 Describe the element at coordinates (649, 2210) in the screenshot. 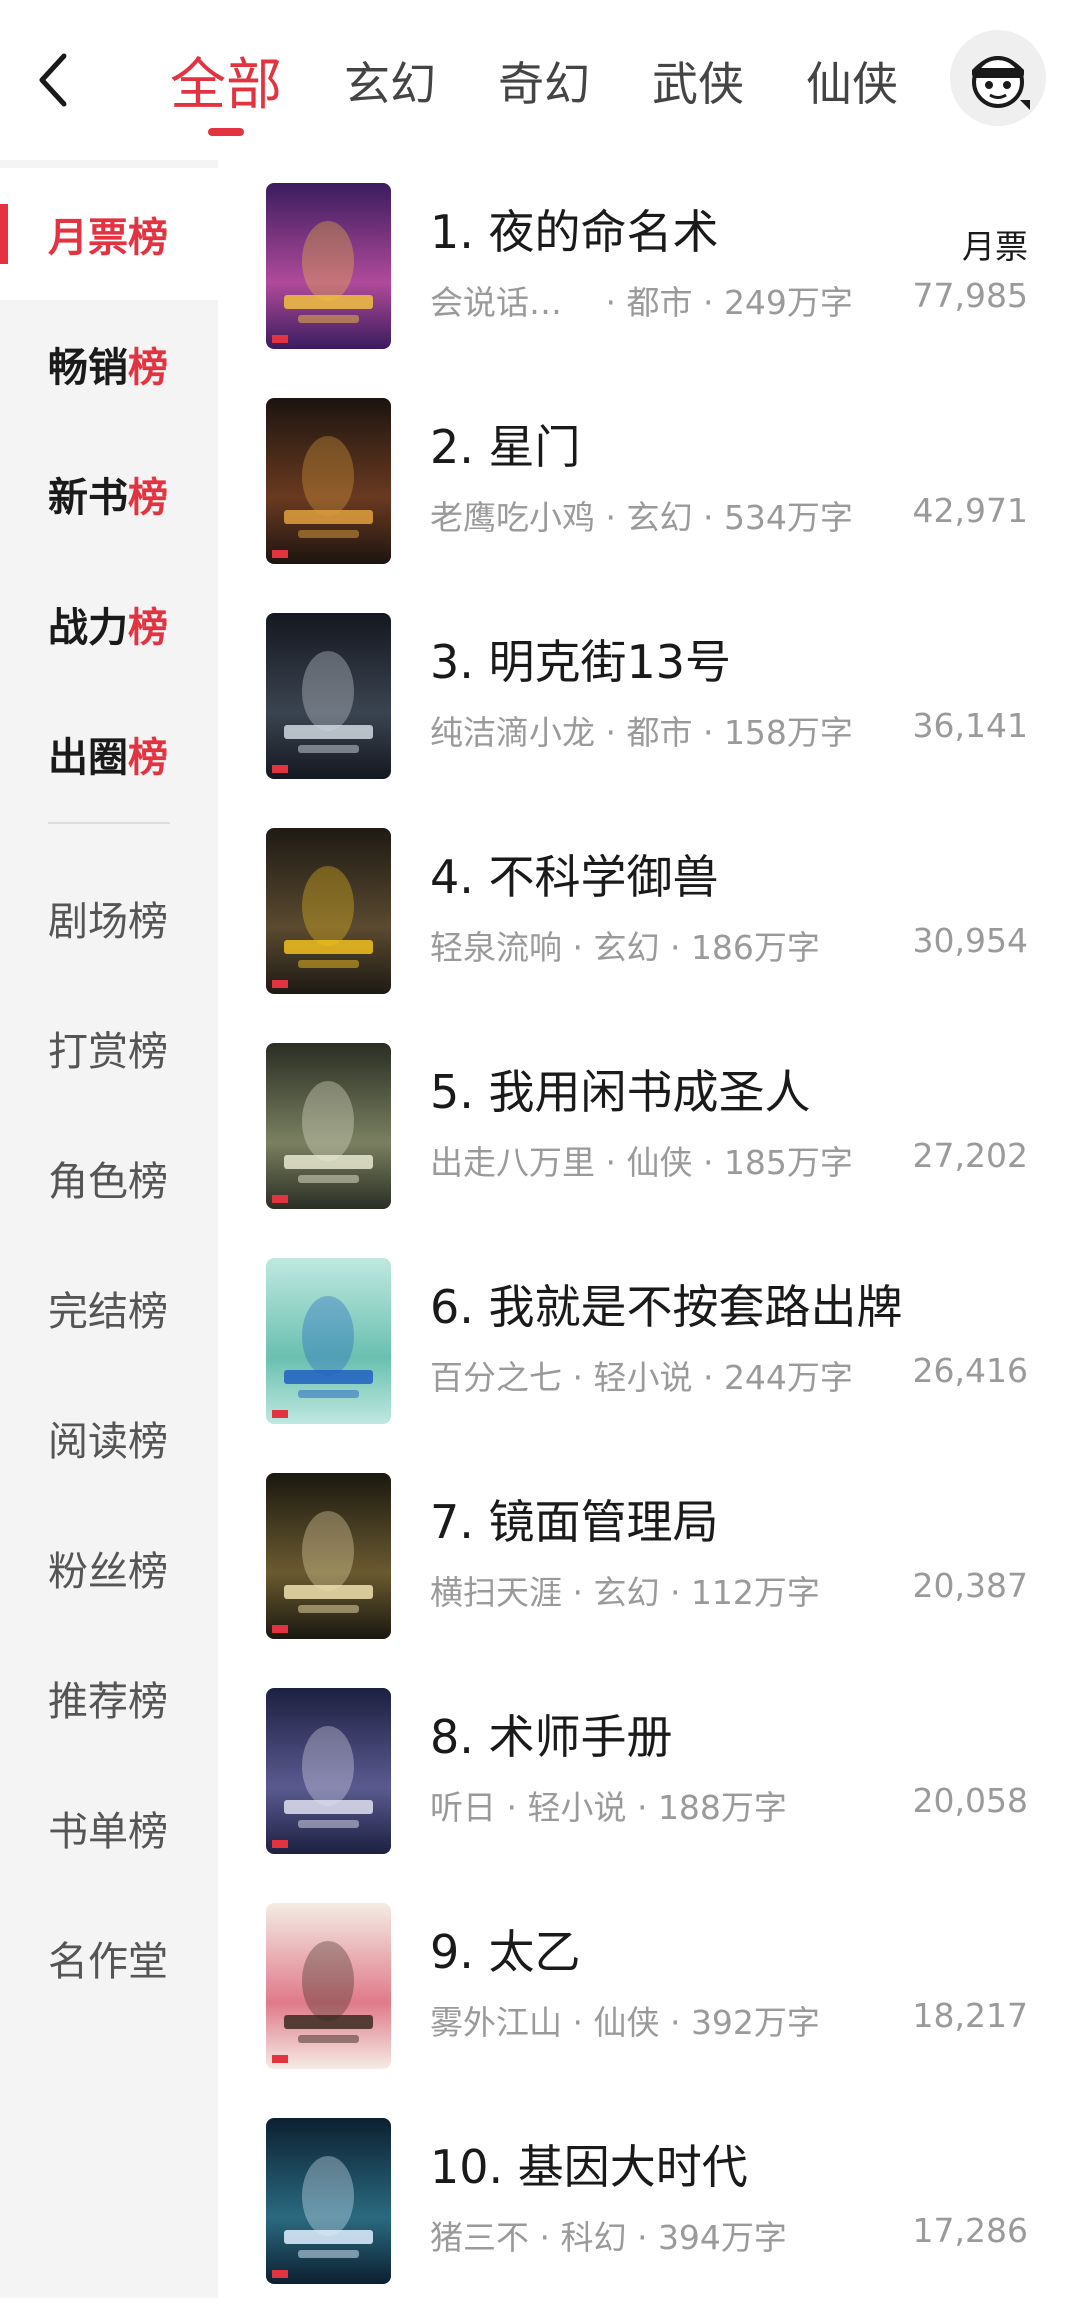

I see `book-row: 10. 基因大时代猪三不 · 科幻 · 394万字 17,286` at that location.